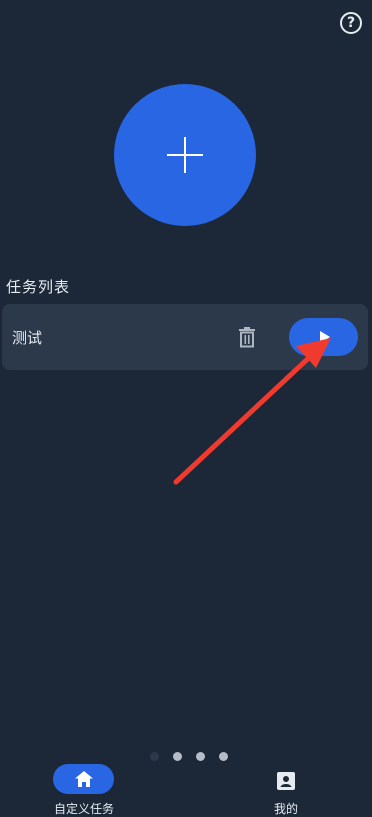 The height and width of the screenshot is (817, 372). I want to click on help-button: ?, so click(351, 23).